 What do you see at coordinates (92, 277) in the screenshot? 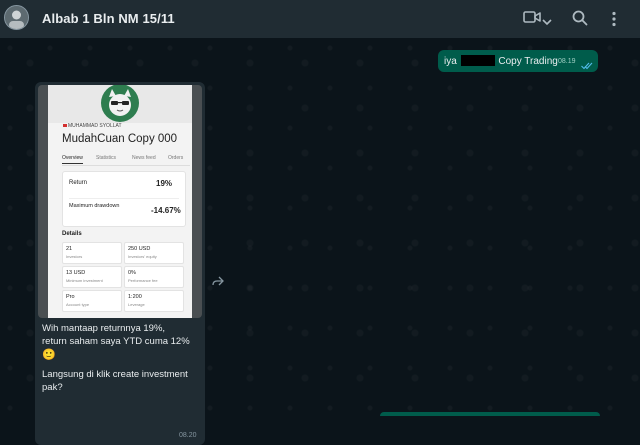
I see `detail-cell: 13 USD Minimum investment` at bounding box center [92, 277].